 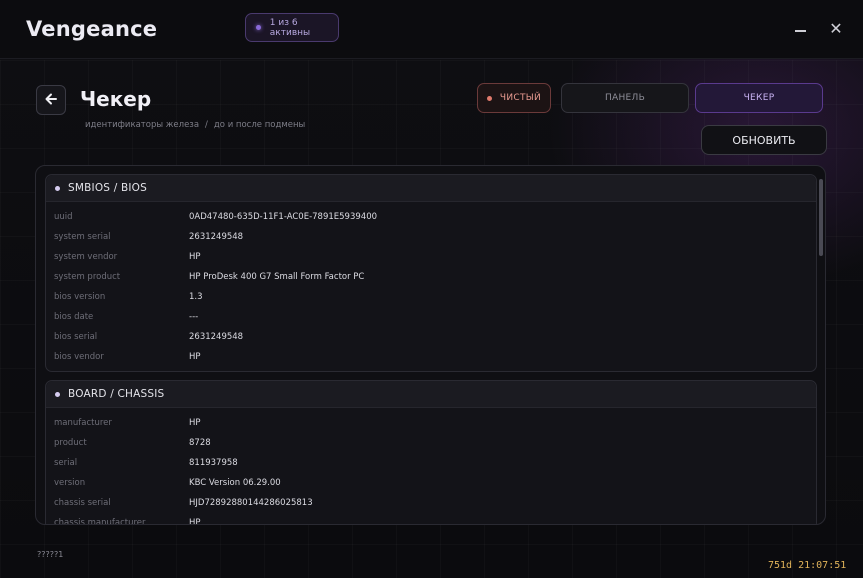 I want to click on clean-tab-button: ЧИСТЫЙ, so click(x=514, y=98).